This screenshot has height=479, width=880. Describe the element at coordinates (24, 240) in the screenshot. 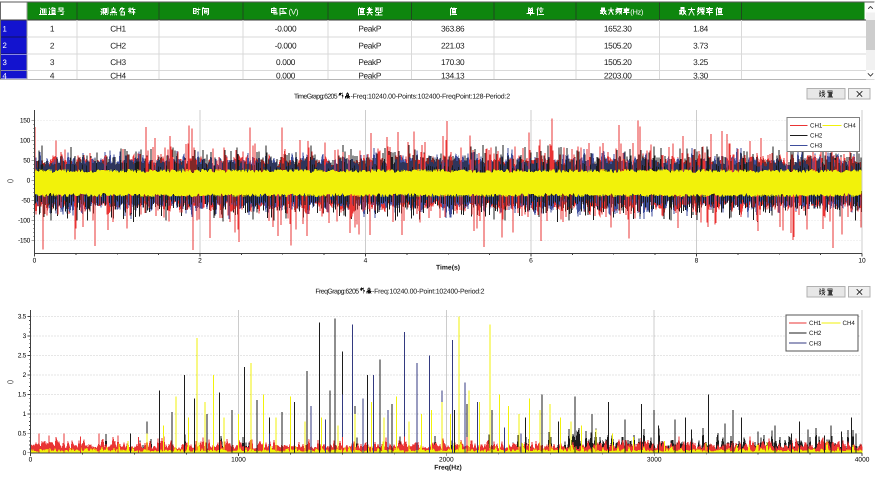

I see `svg-text: -150` at that location.